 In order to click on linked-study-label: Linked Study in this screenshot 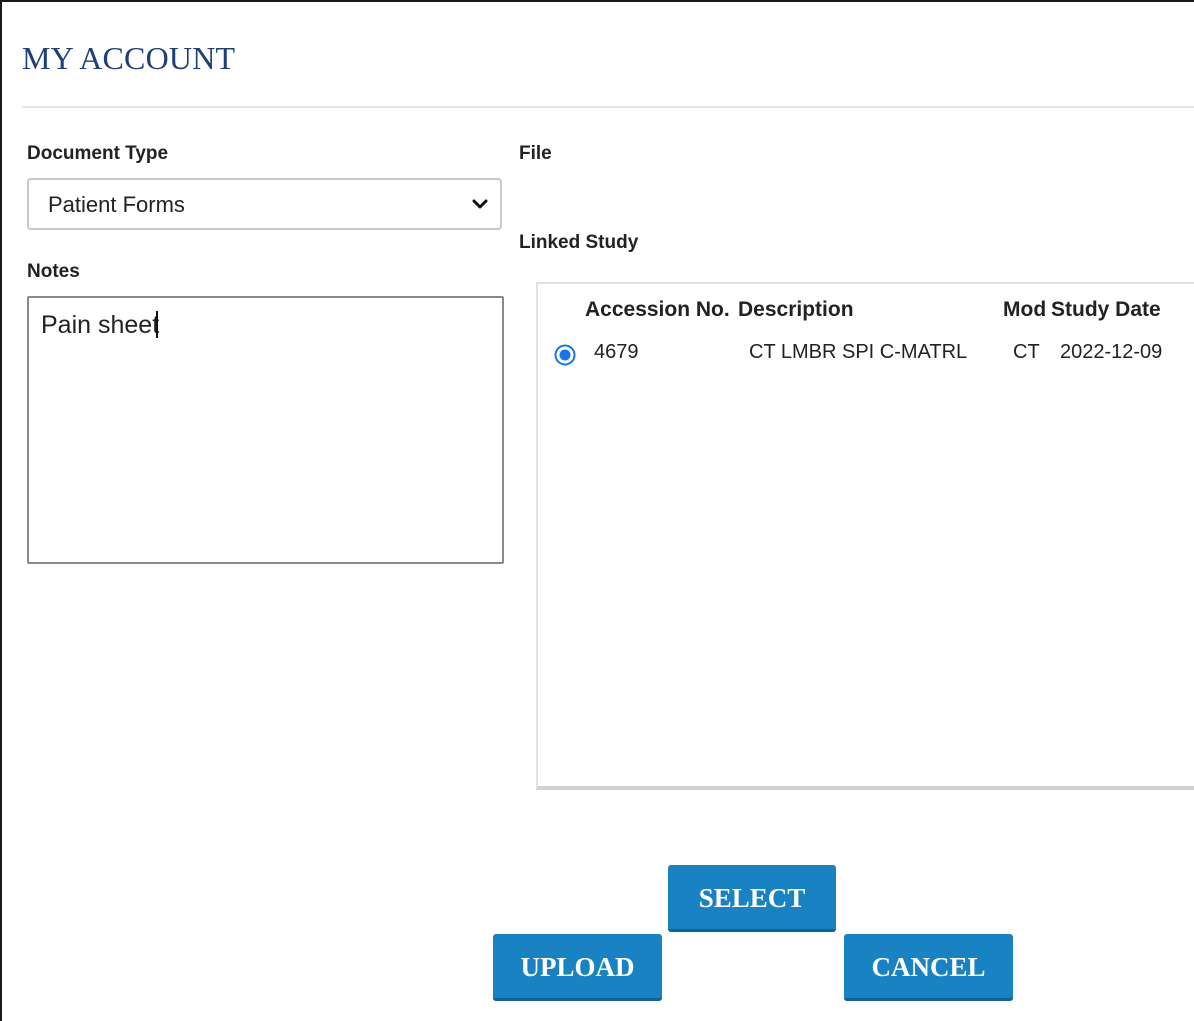, I will do `click(579, 242)`.